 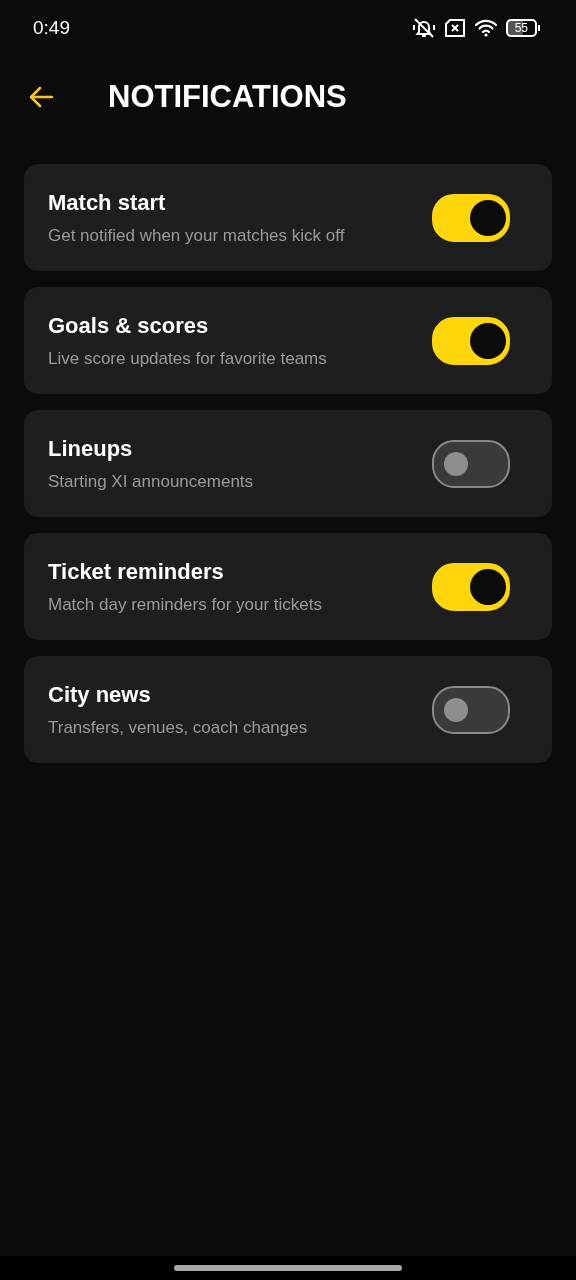 What do you see at coordinates (107, 202) in the screenshot?
I see `setting-title: Match start` at bounding box center [107, 202].